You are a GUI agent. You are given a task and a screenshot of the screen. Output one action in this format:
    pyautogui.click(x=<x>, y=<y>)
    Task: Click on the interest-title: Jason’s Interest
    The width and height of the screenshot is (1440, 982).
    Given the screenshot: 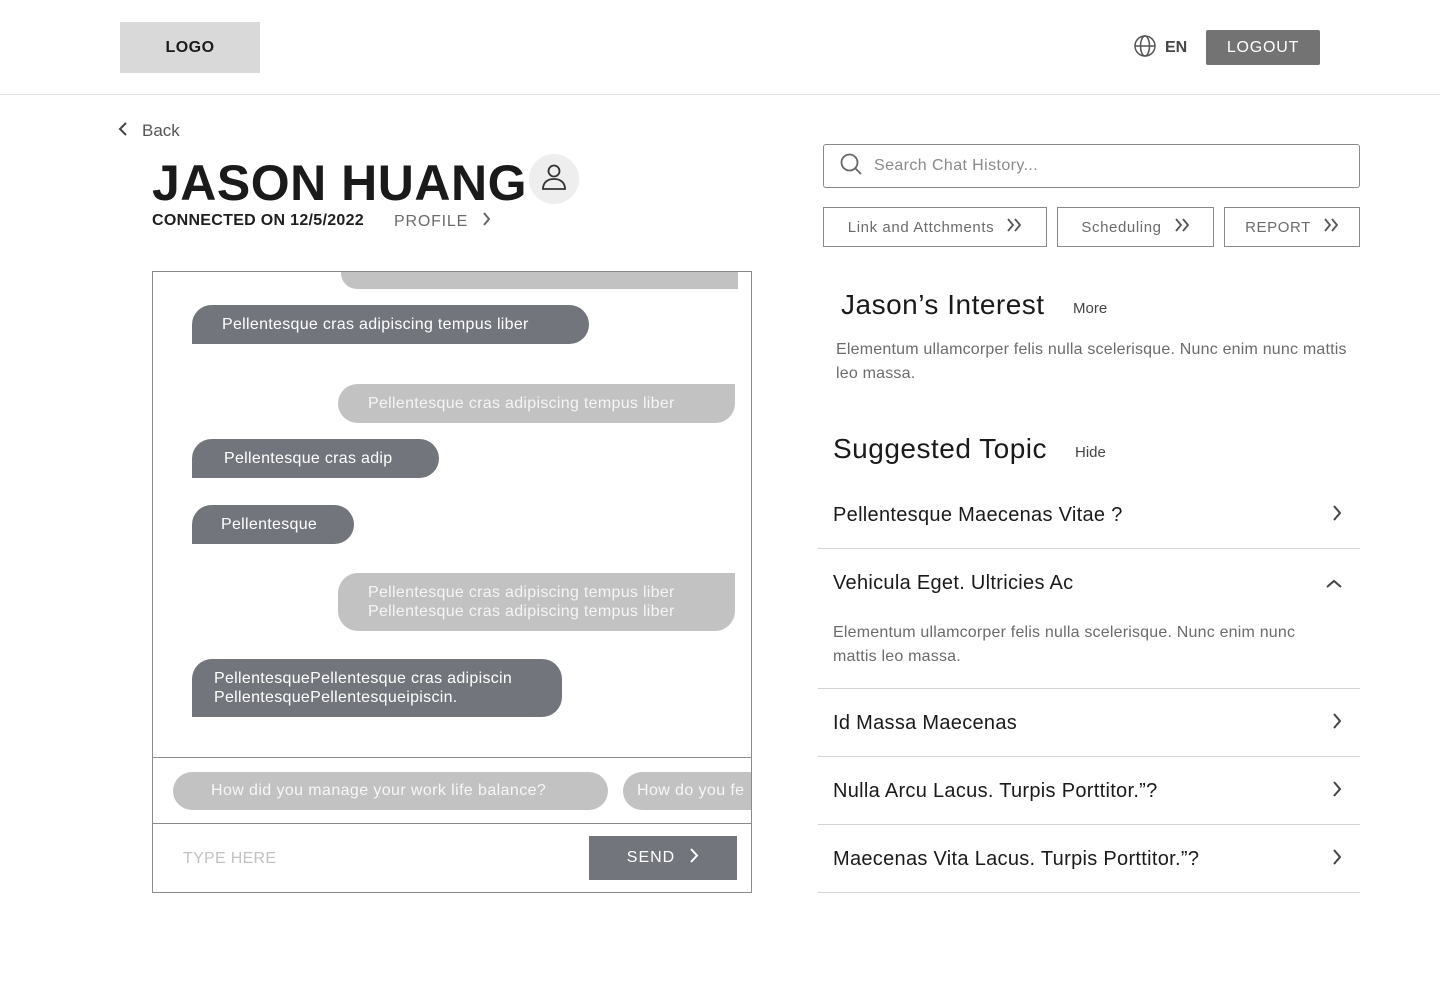 What is the action you would take?
    pyautogui.click(x=943, y=304)
    